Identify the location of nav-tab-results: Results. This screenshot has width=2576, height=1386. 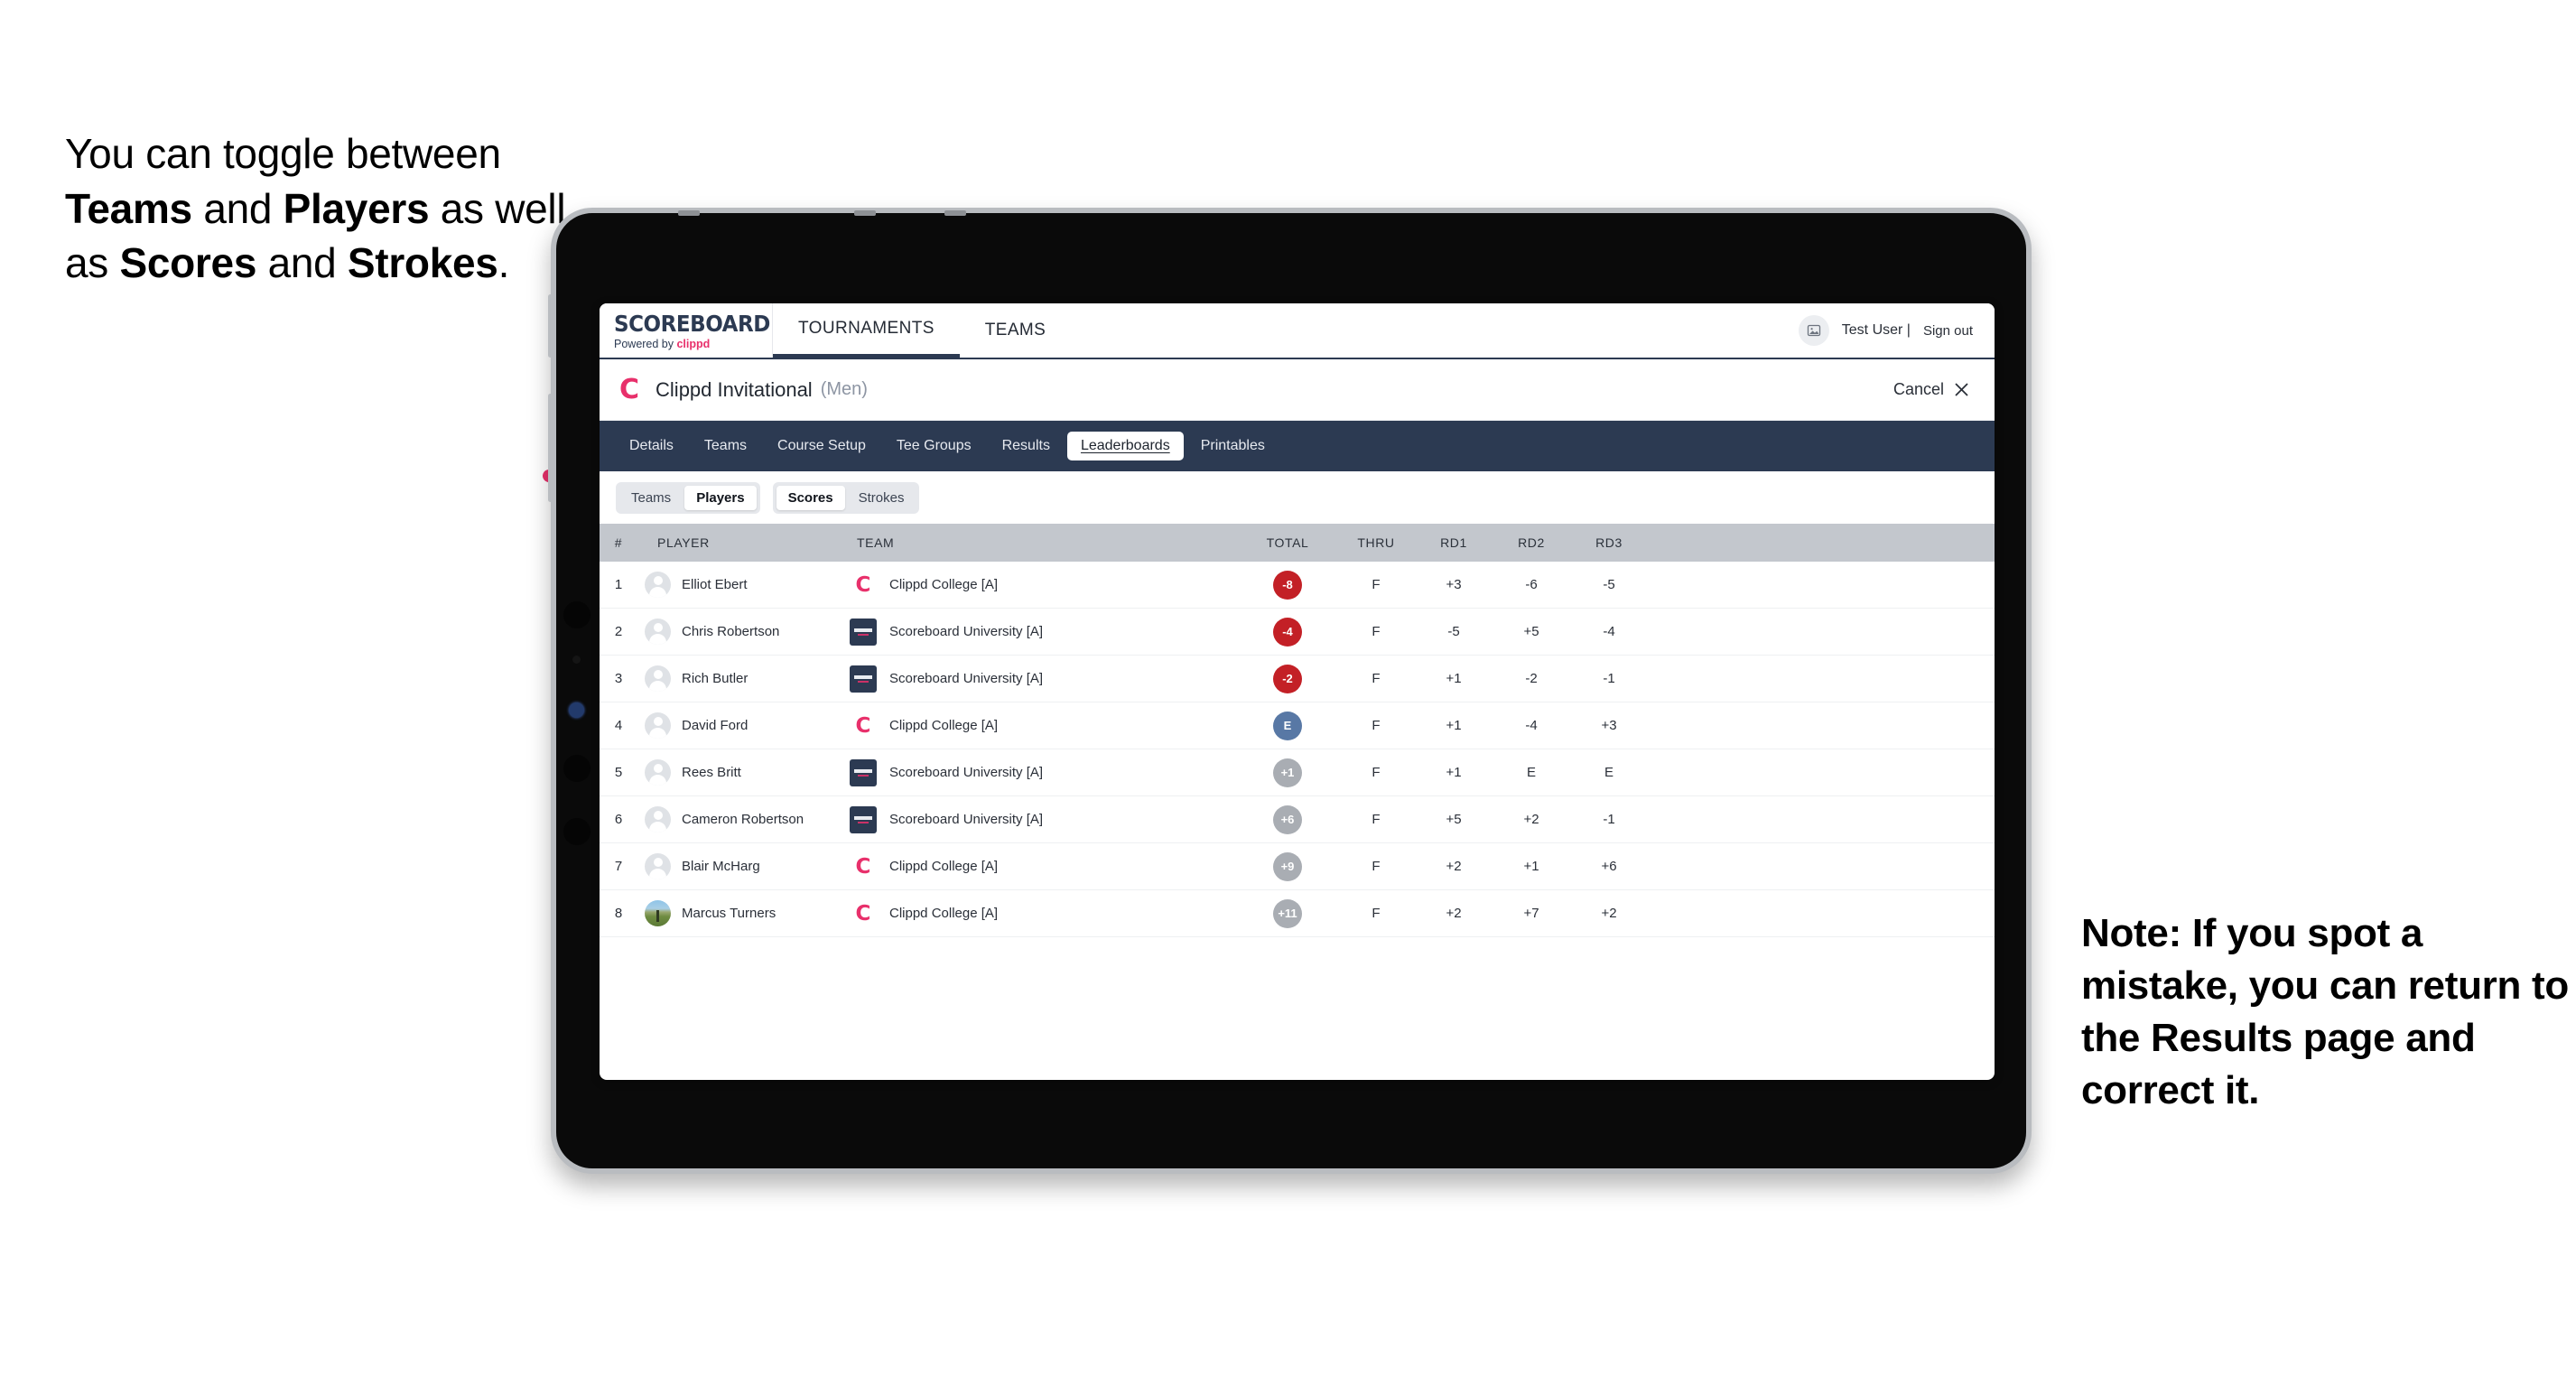
(1026, 446).